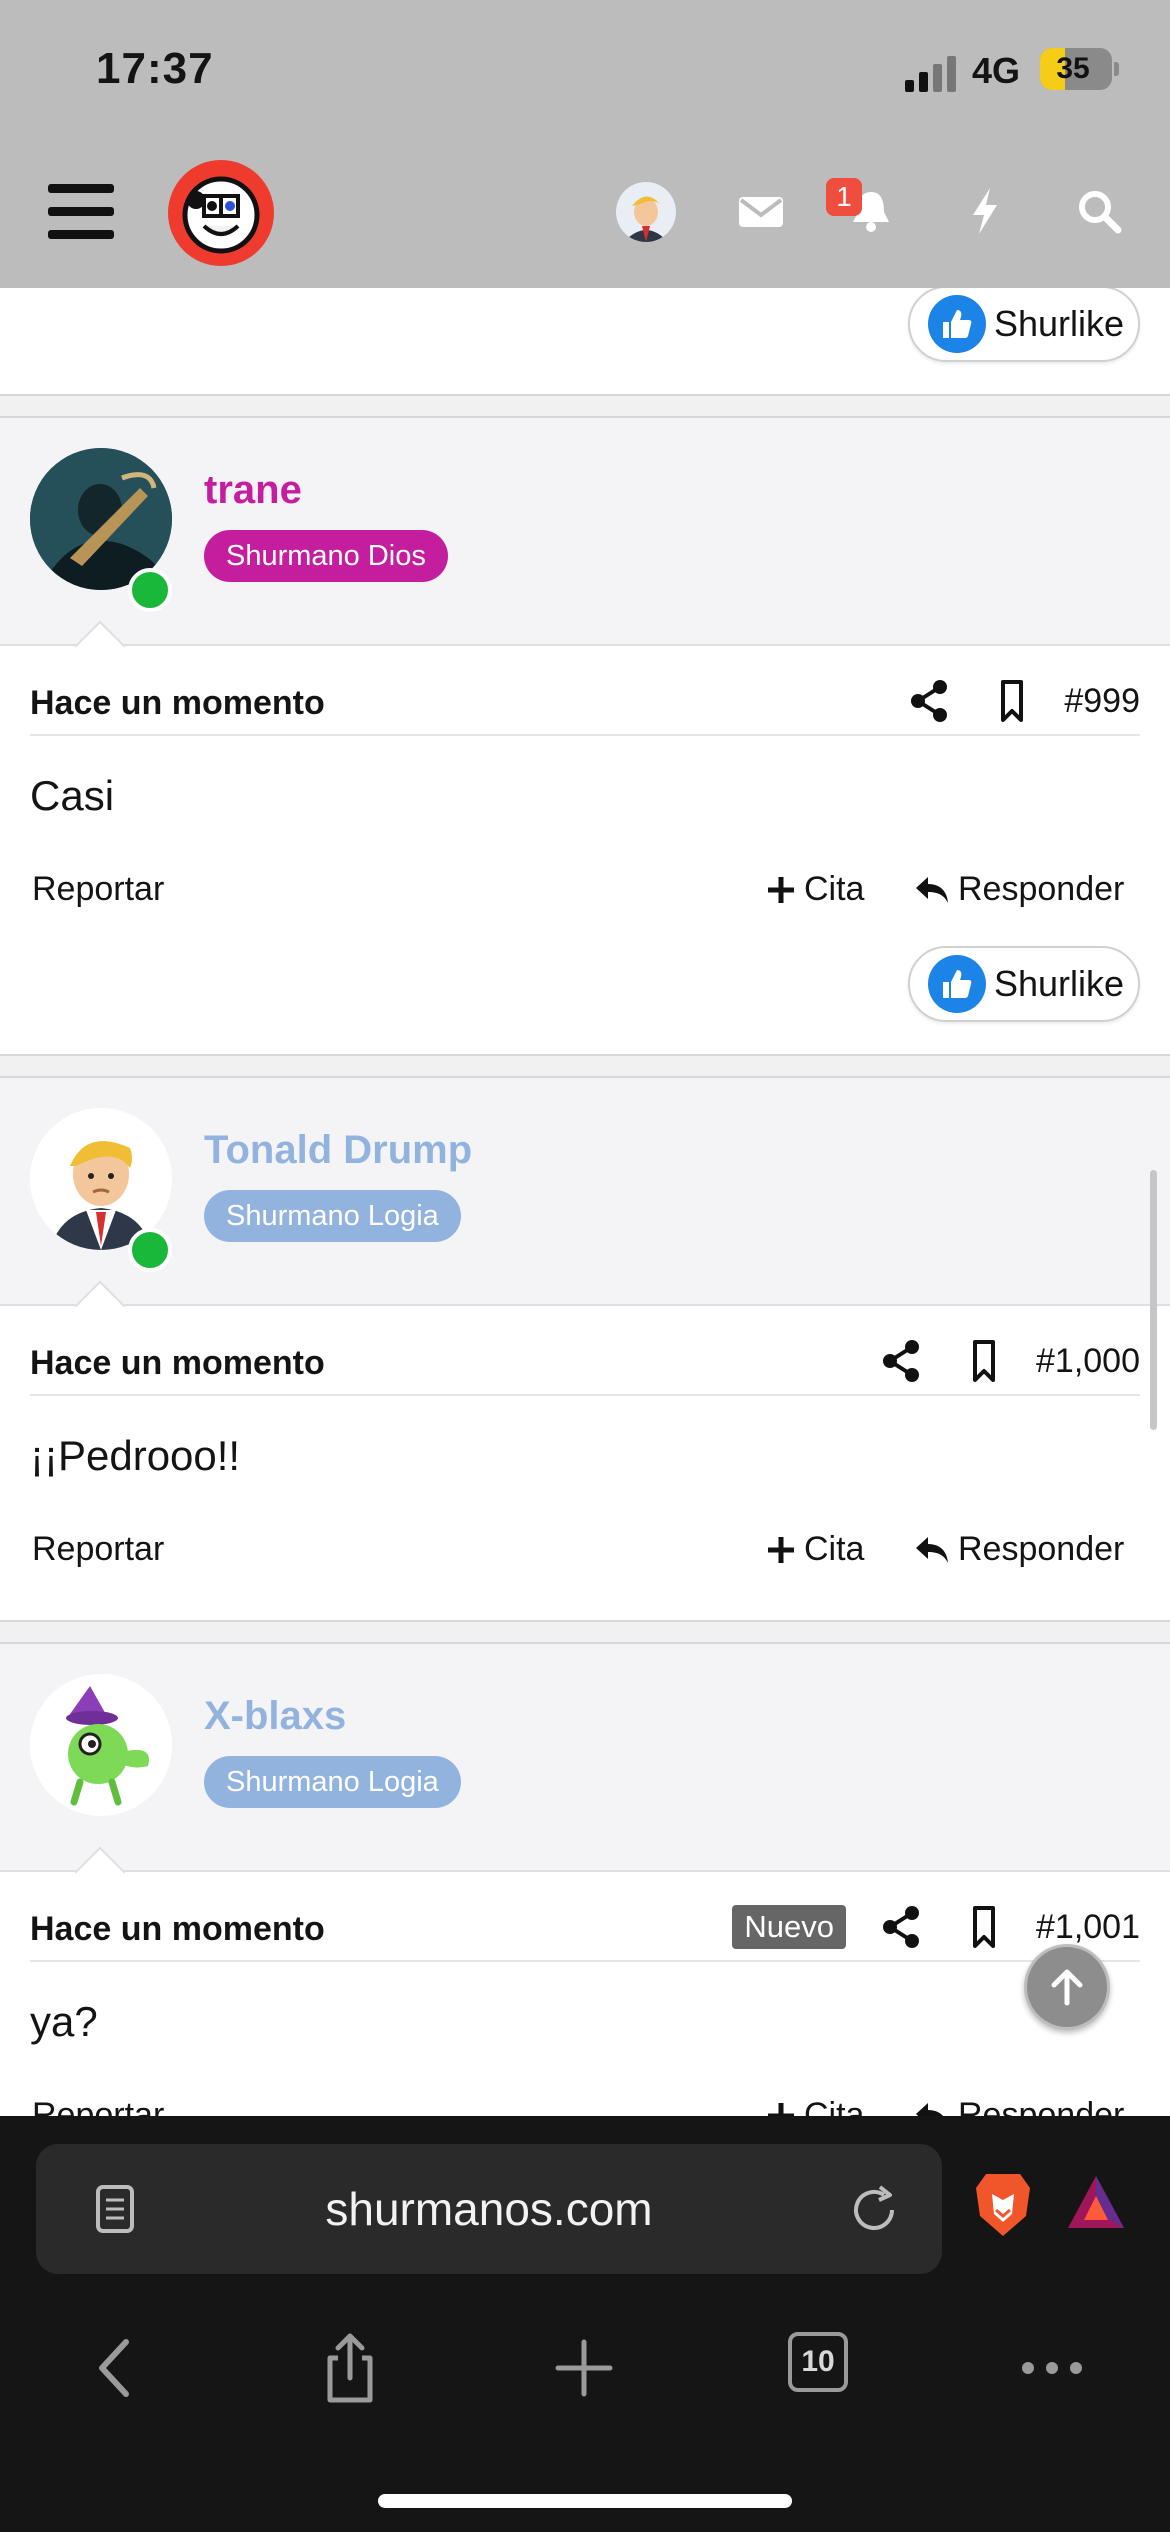 This screenshot has width=1170, height=2532. What do you see at coordinates (584, 2368) in the screenshot?
I see `new-tab-icon` at bounding box center [584, 2368].